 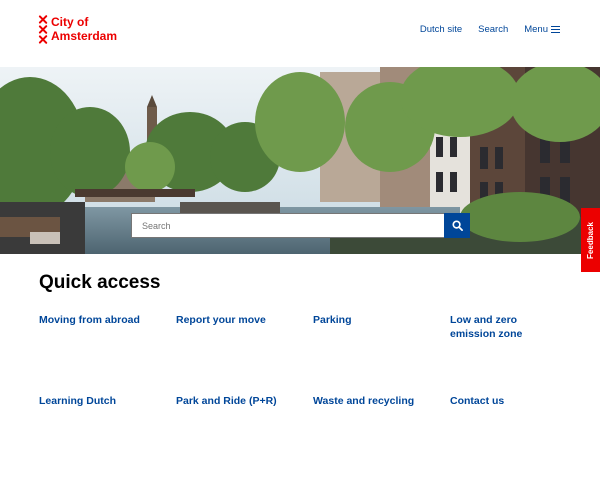 What do you see at coordinates (300, 33) in the screenshot?
I see `site-header: City of Amsterdam Dutch site Search Menu` at bounding box center [300, 33].